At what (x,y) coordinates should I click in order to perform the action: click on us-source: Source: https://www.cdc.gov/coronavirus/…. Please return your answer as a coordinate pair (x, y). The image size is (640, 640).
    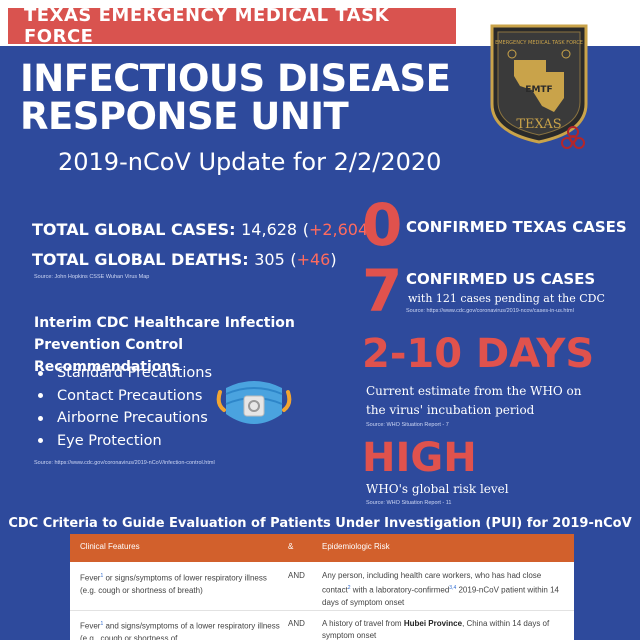
    Looking at the image, I should click on (490, 311).